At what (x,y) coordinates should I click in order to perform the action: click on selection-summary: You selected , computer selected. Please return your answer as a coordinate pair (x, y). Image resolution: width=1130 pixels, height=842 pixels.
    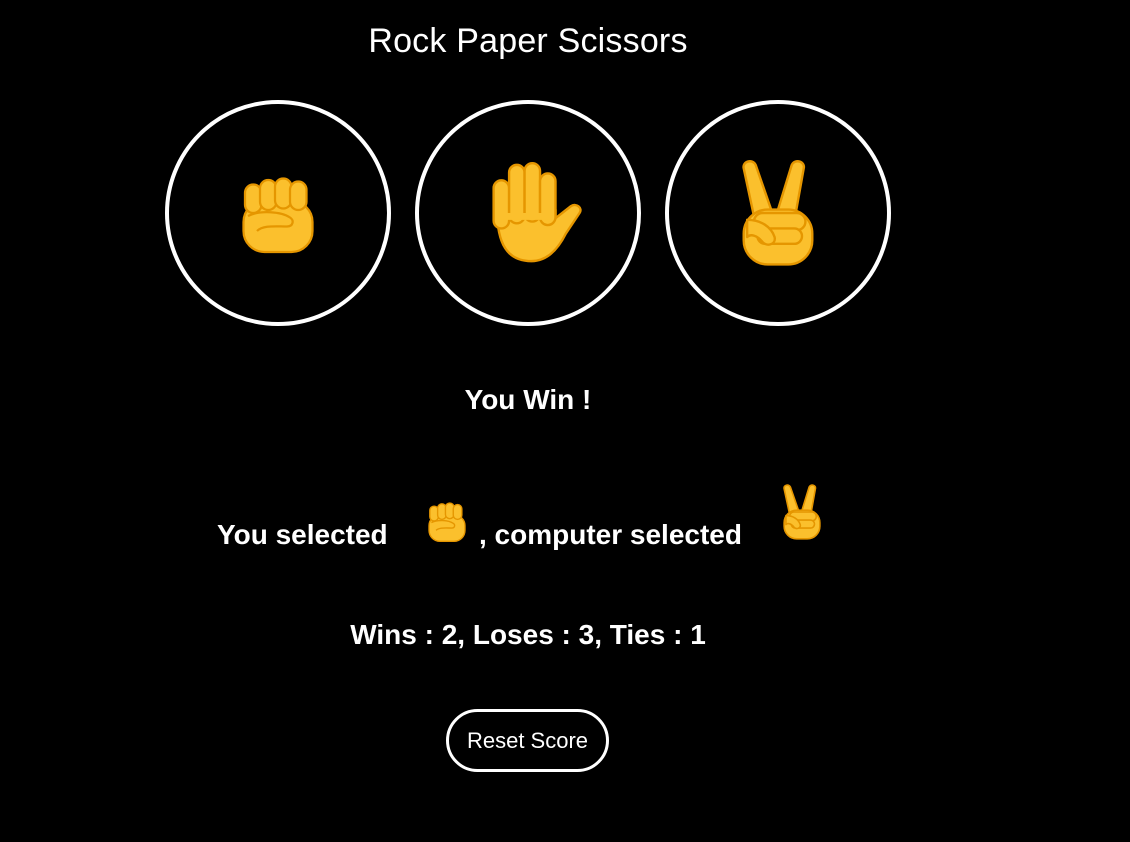
    Looking at the image, I should click on (567, 520).